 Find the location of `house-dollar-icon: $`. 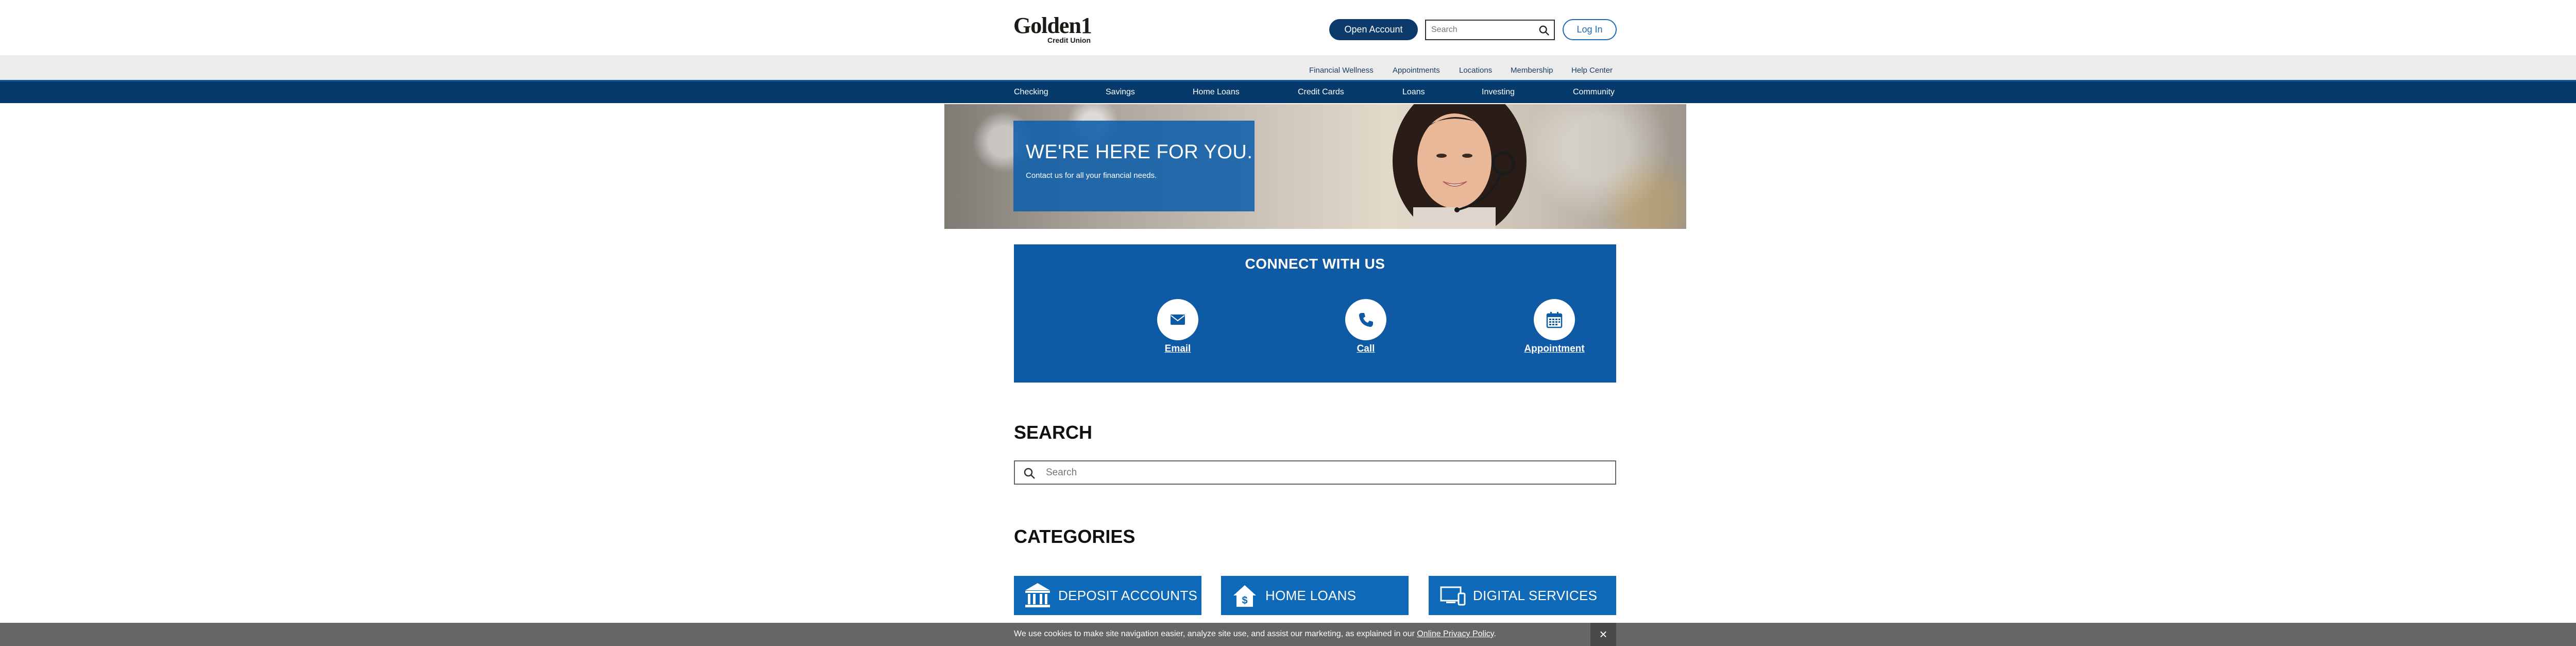

house-dollar-icon: $ is located at coordinates (1244, 596).